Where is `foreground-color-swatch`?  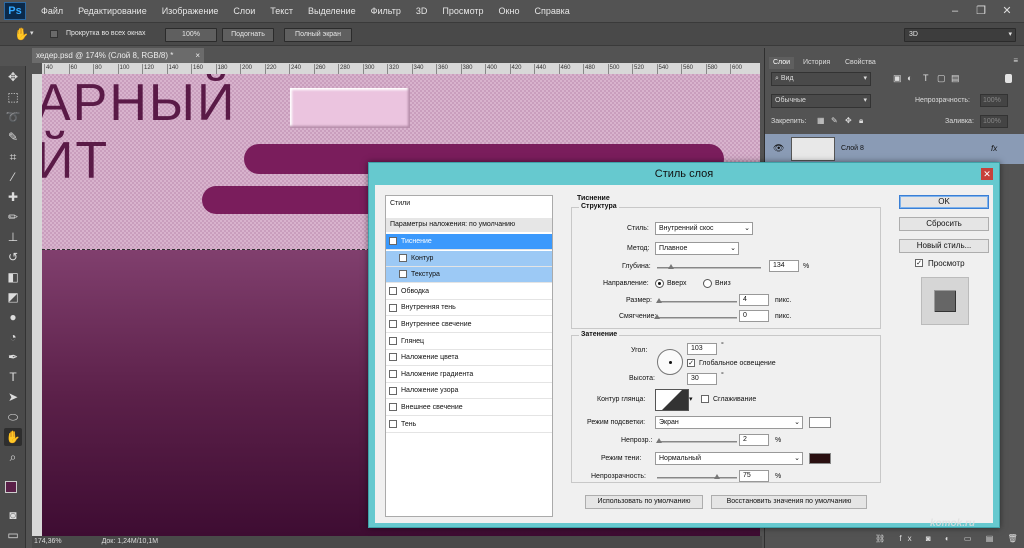
foreground-color-swatch is located at coordinates (11, 487).